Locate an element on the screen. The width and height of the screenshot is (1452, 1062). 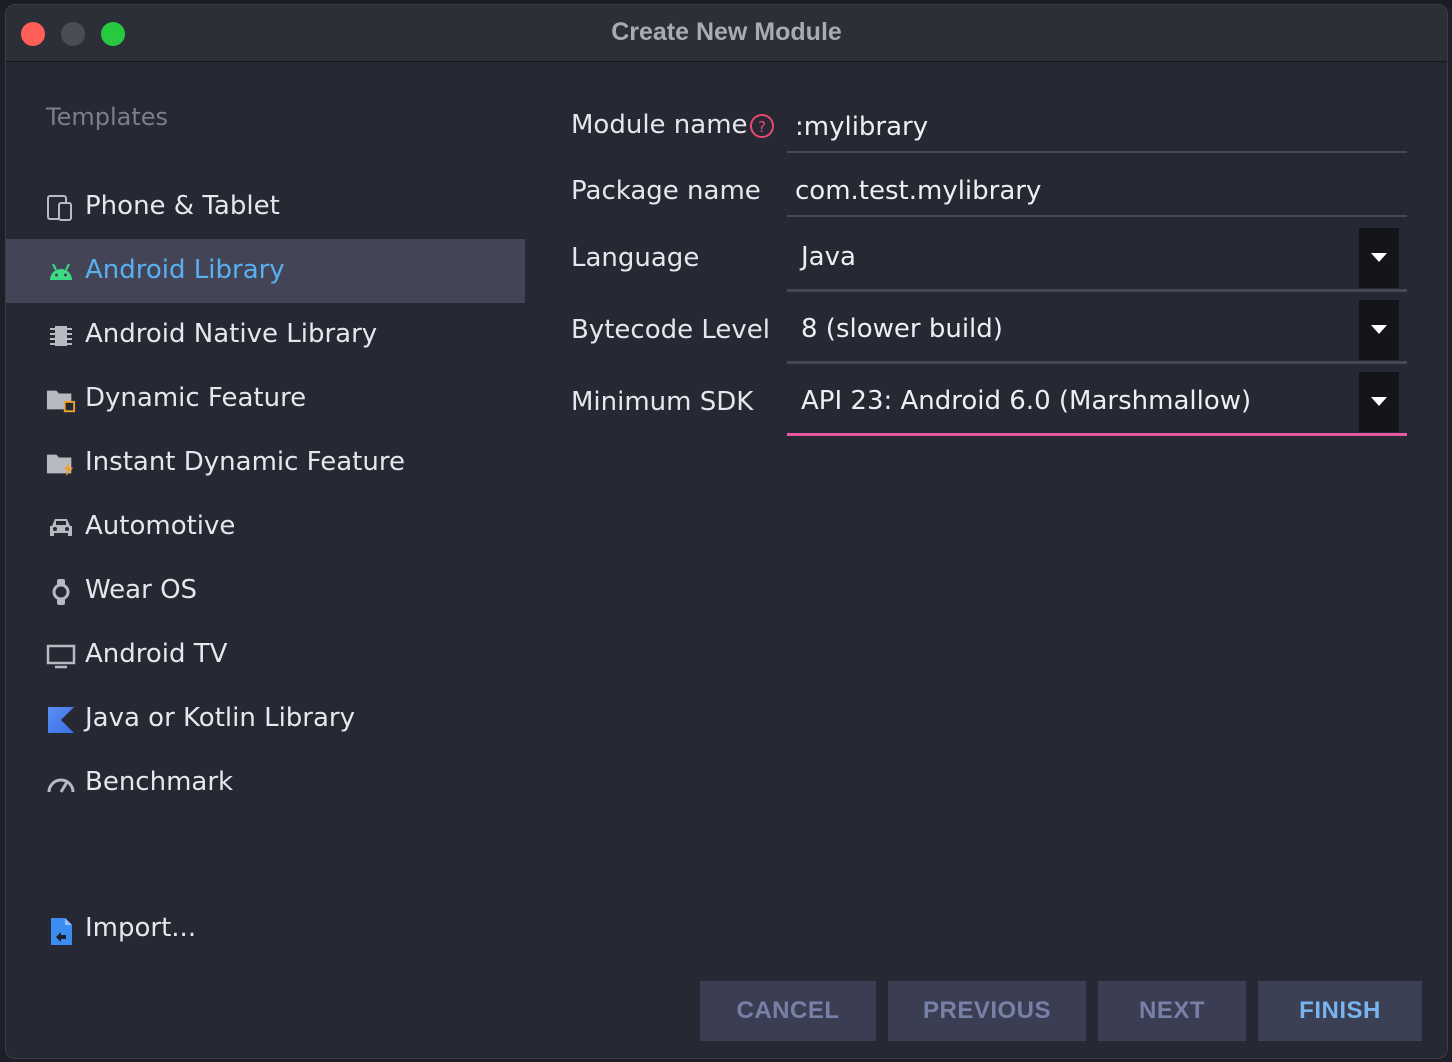
sidebar-item-android-native-library: Android Native Library is located at coordinates (265, 335).